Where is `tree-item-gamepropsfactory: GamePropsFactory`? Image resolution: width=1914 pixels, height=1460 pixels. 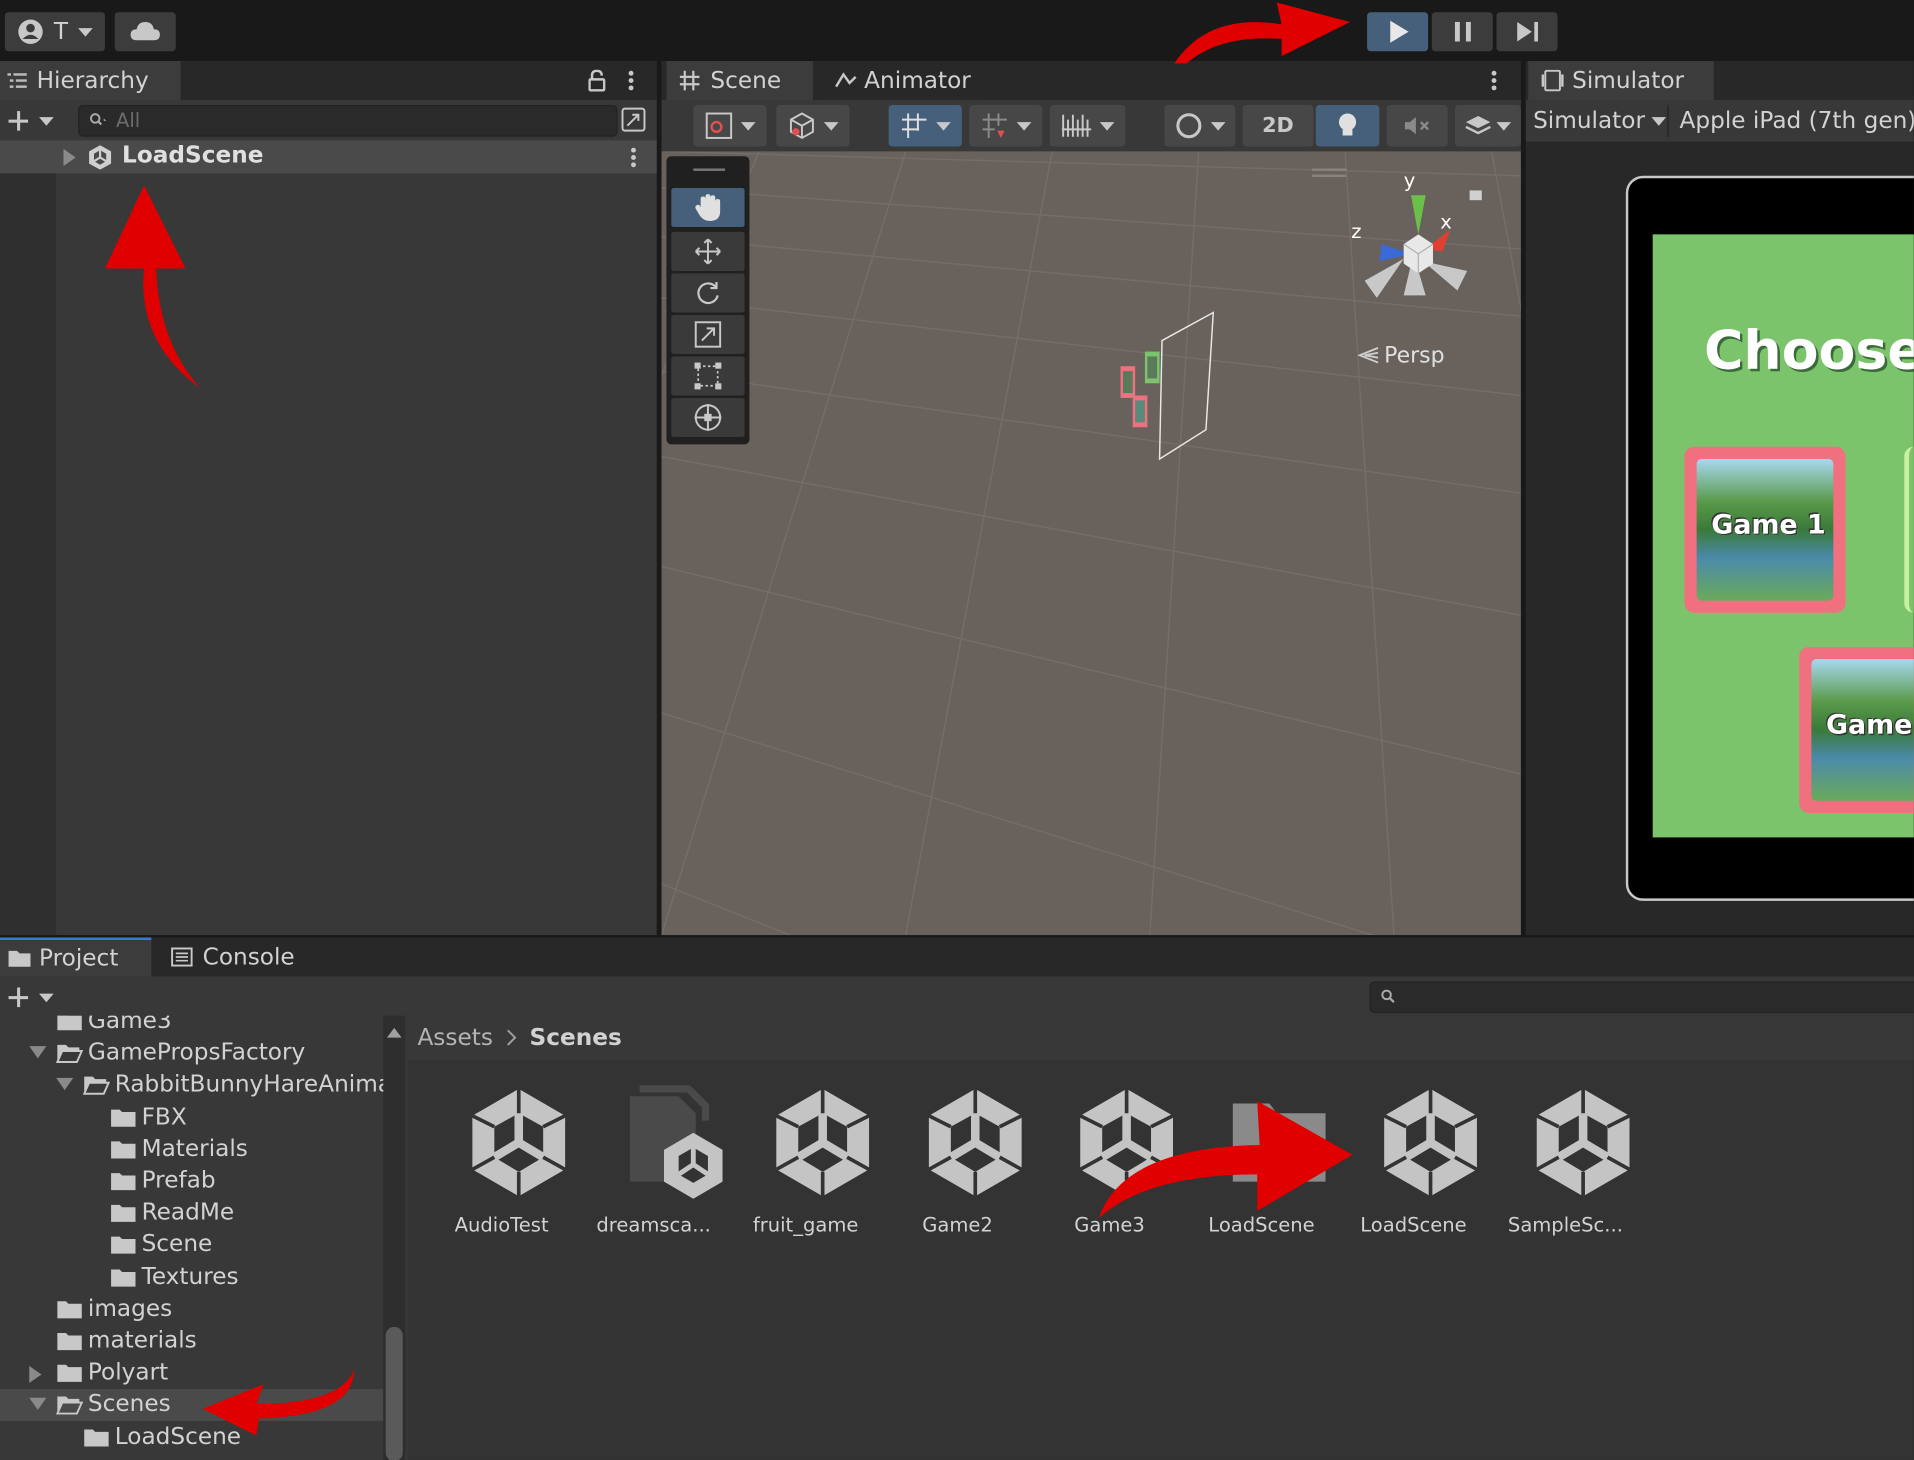
tree-item-gamepropsfactory: GamePropsFactory is located at coordinates (191, 1054).